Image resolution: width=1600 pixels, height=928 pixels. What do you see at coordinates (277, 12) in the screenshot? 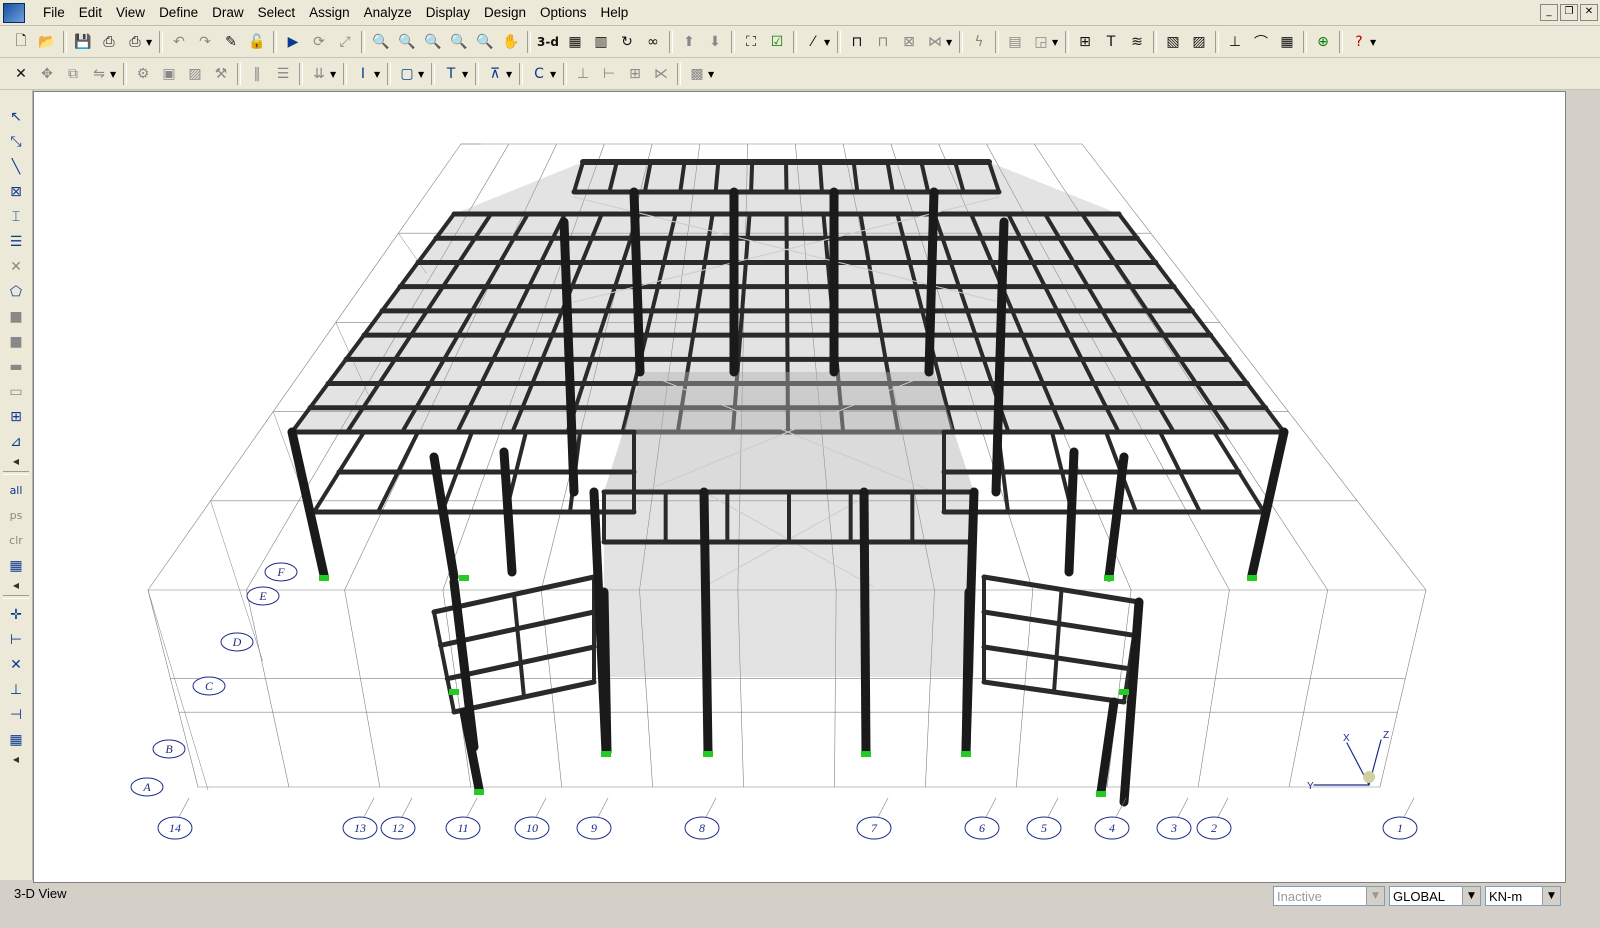
I see `menu-select: Select` at bounding box center [277, 12].